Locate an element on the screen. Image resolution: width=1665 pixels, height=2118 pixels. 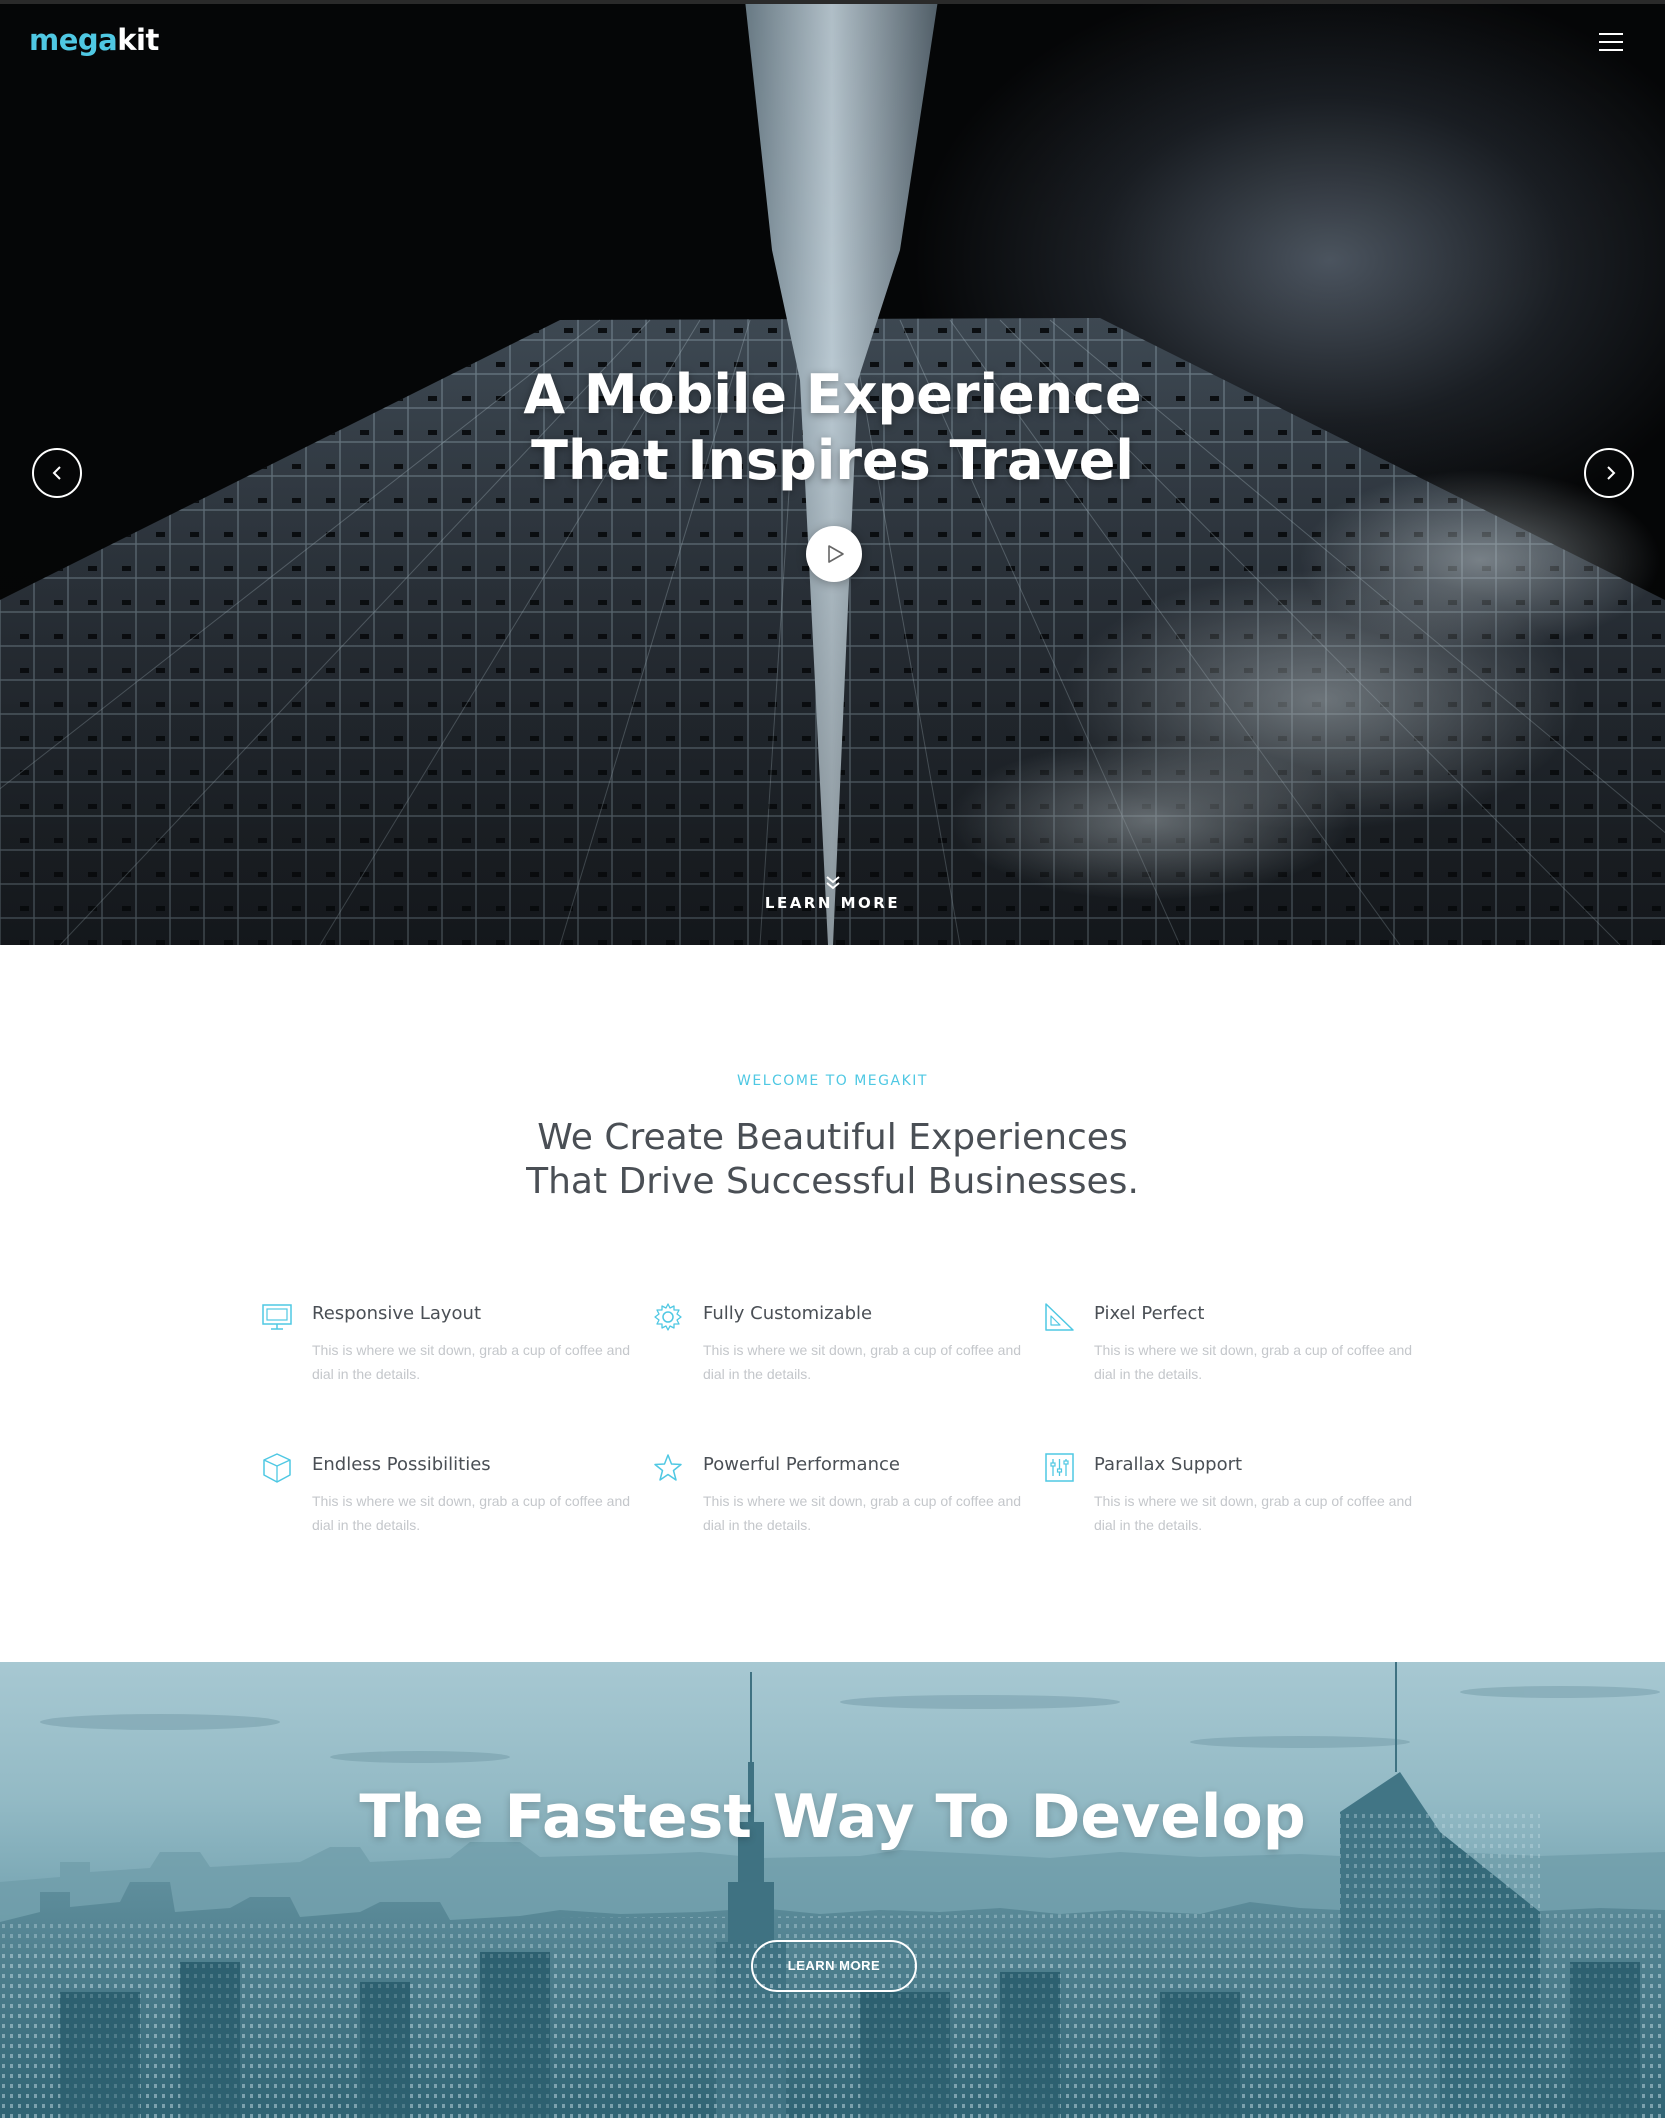
slider-next-button is located at coordinates (1609, 473).